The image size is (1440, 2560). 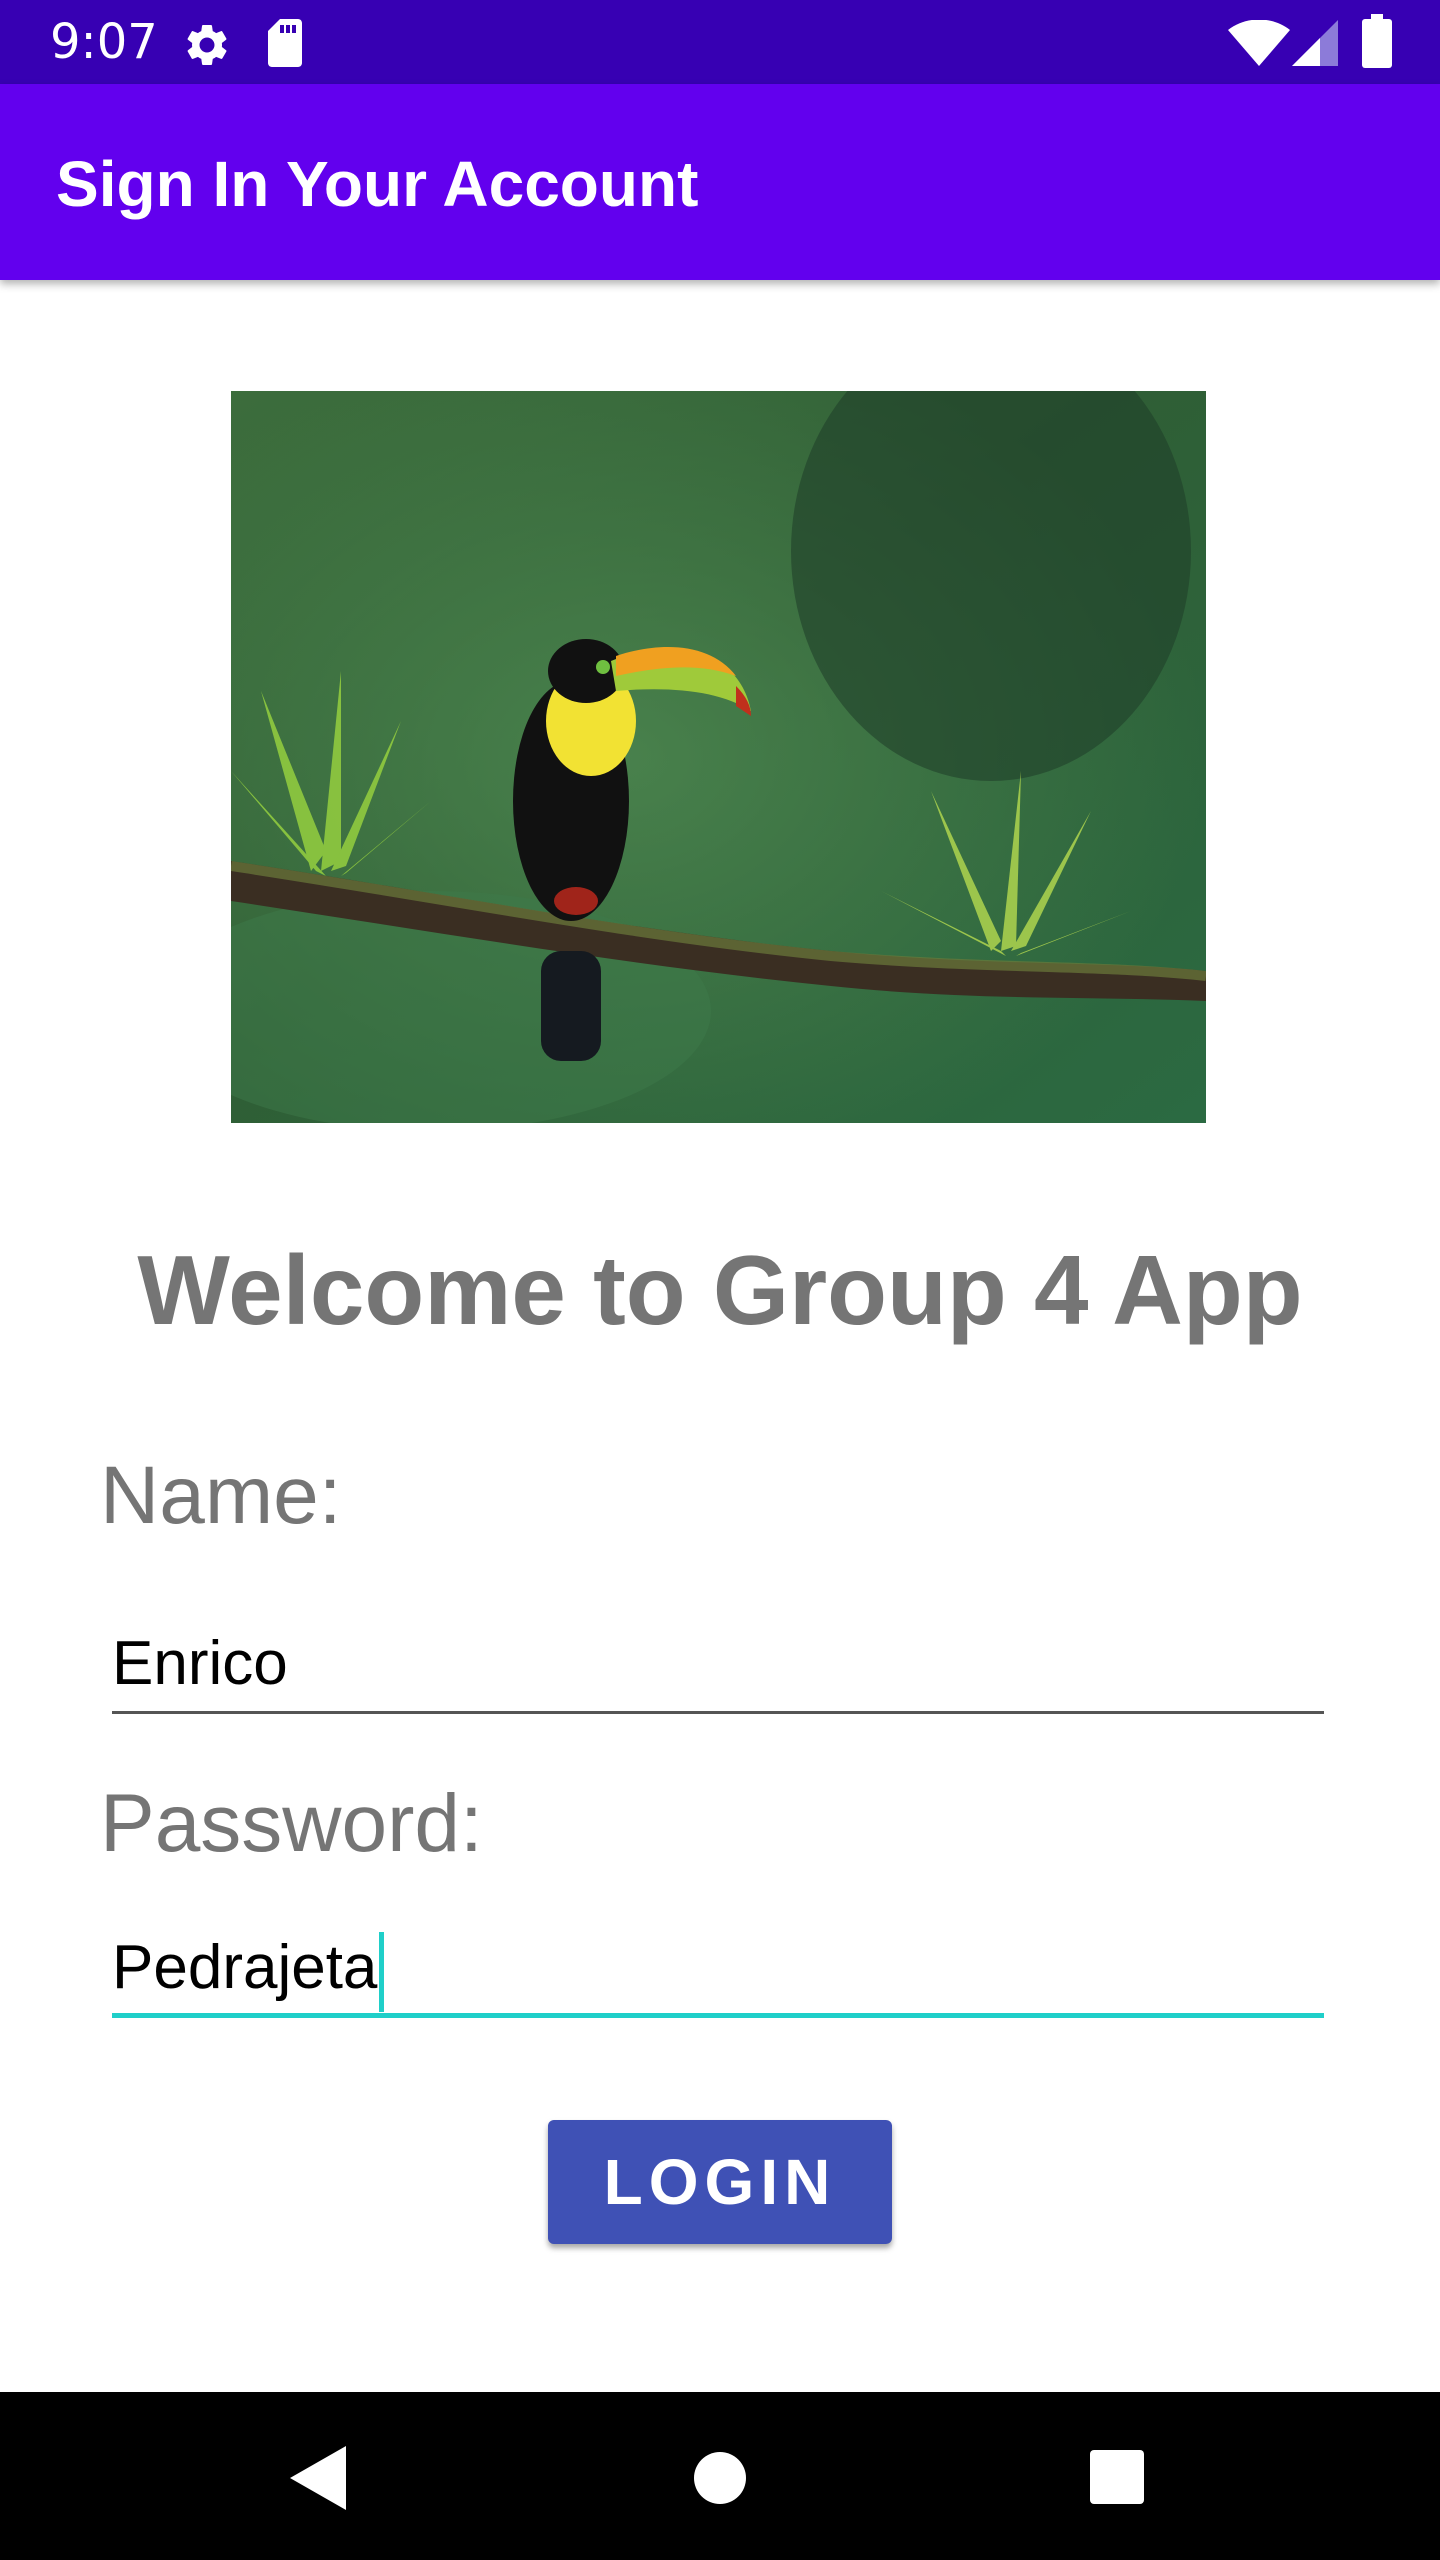 I want to click on navigation-bar, so click(x=720, y=2476).